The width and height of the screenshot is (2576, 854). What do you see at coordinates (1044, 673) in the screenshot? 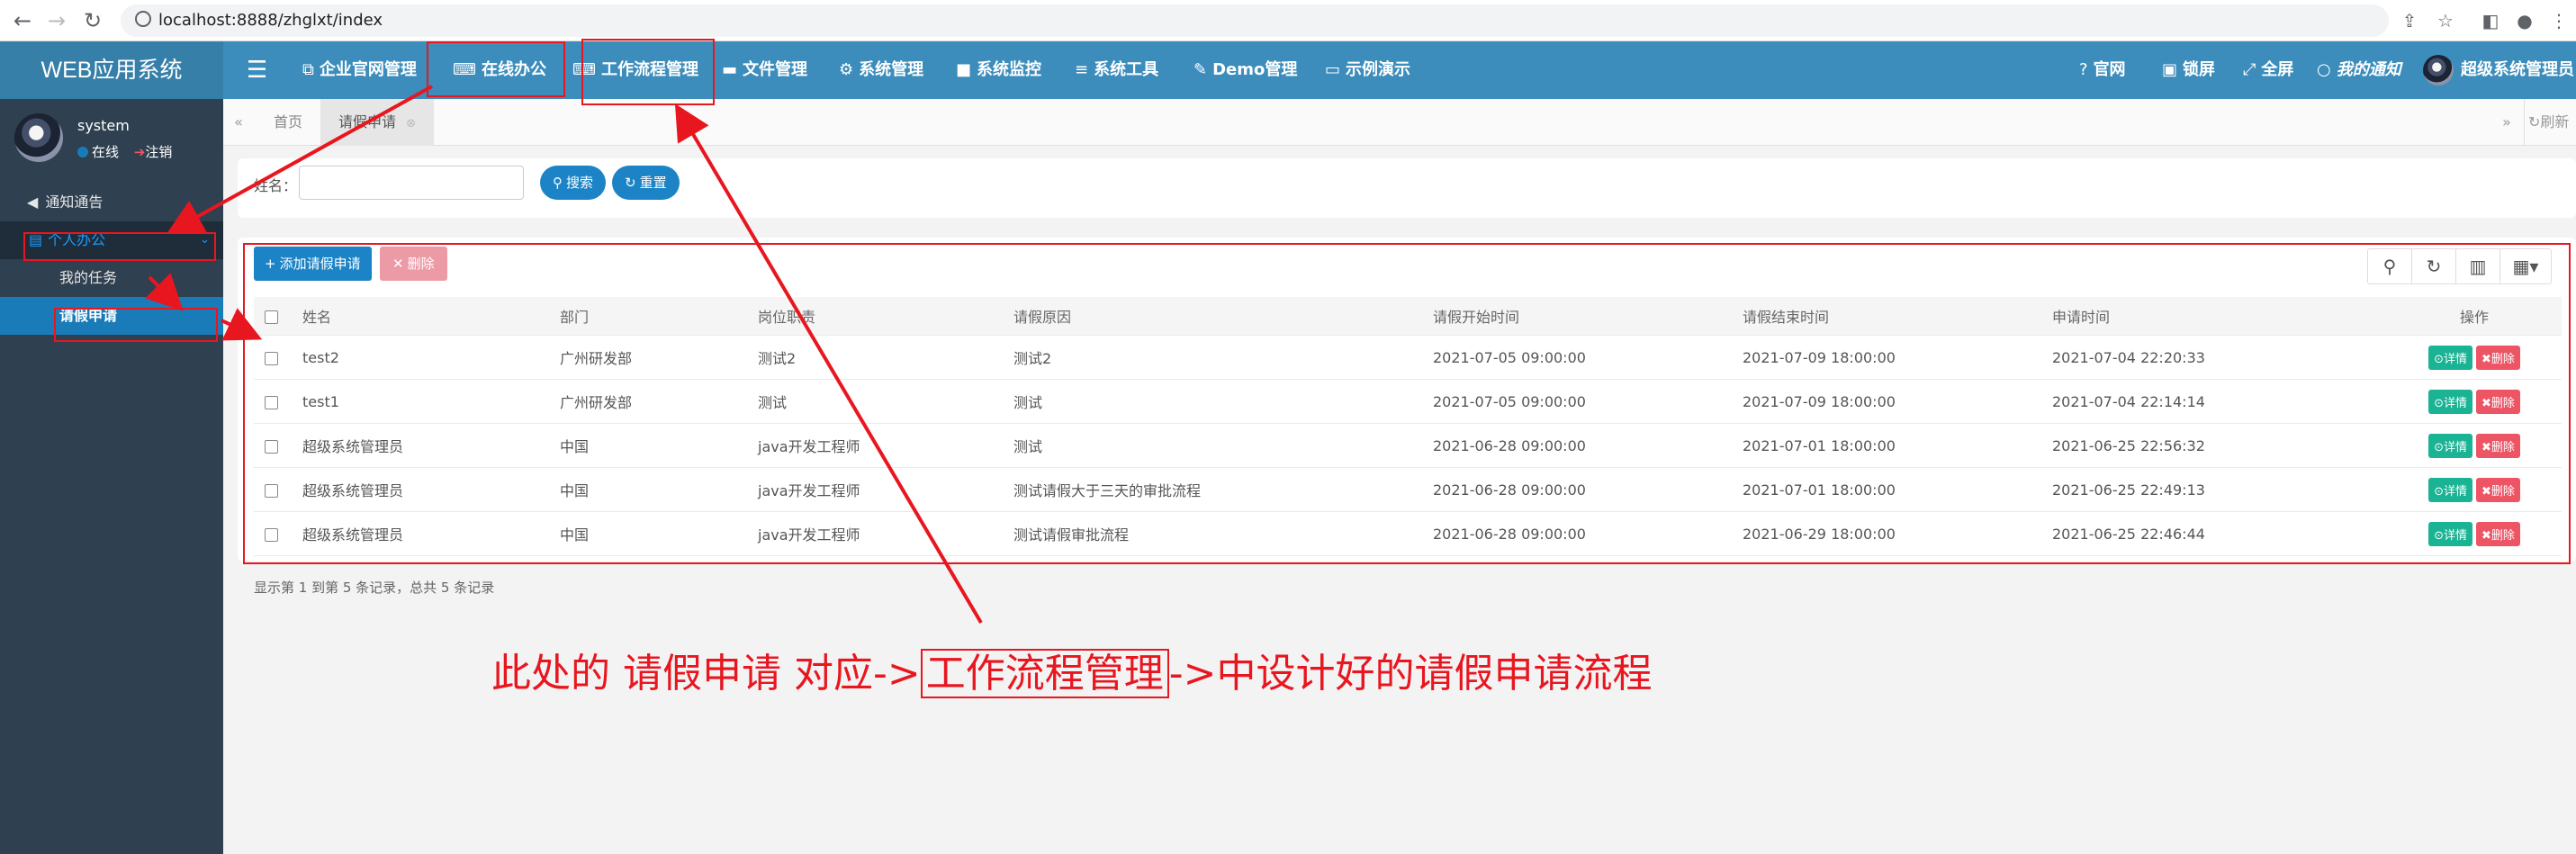
I see `annotation-highlight: 工作流程管理` at bounding box center [1044, 673].